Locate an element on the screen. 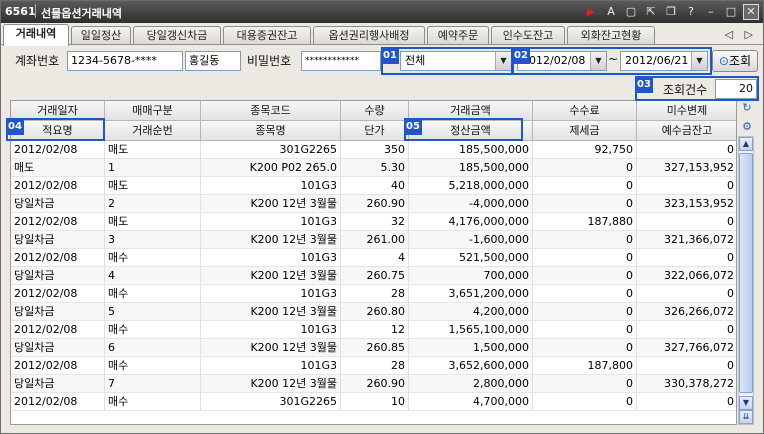 The height and width of the screenshot is (434, 764). maximize-icon: □ is located at coordinates (731, 12).